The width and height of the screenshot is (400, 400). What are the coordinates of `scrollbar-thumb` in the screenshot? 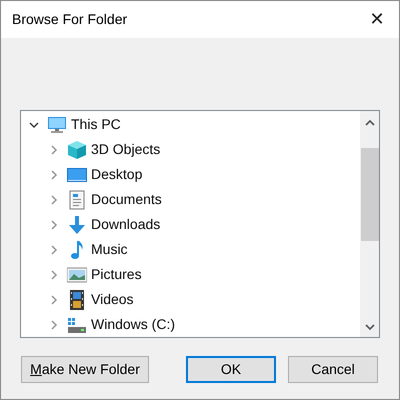 It's located at (369, 194).